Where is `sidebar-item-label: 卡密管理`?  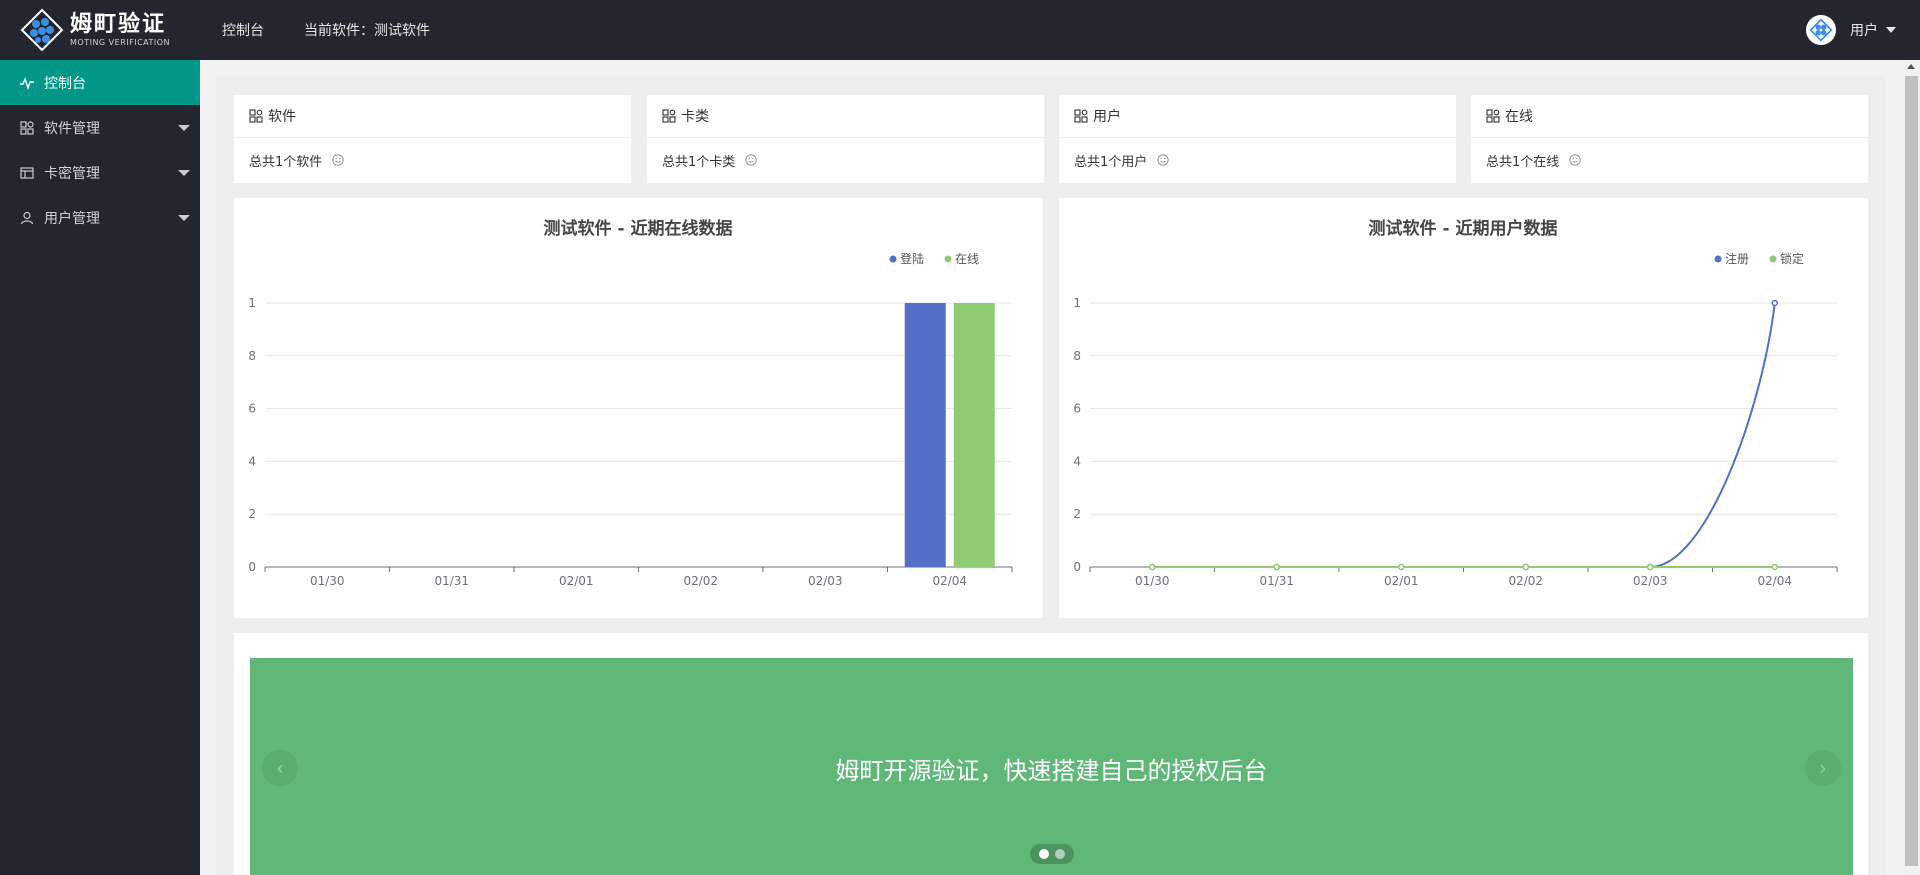 sidebar-item-label: 卡密管理 is located at coordinates (72, 173).